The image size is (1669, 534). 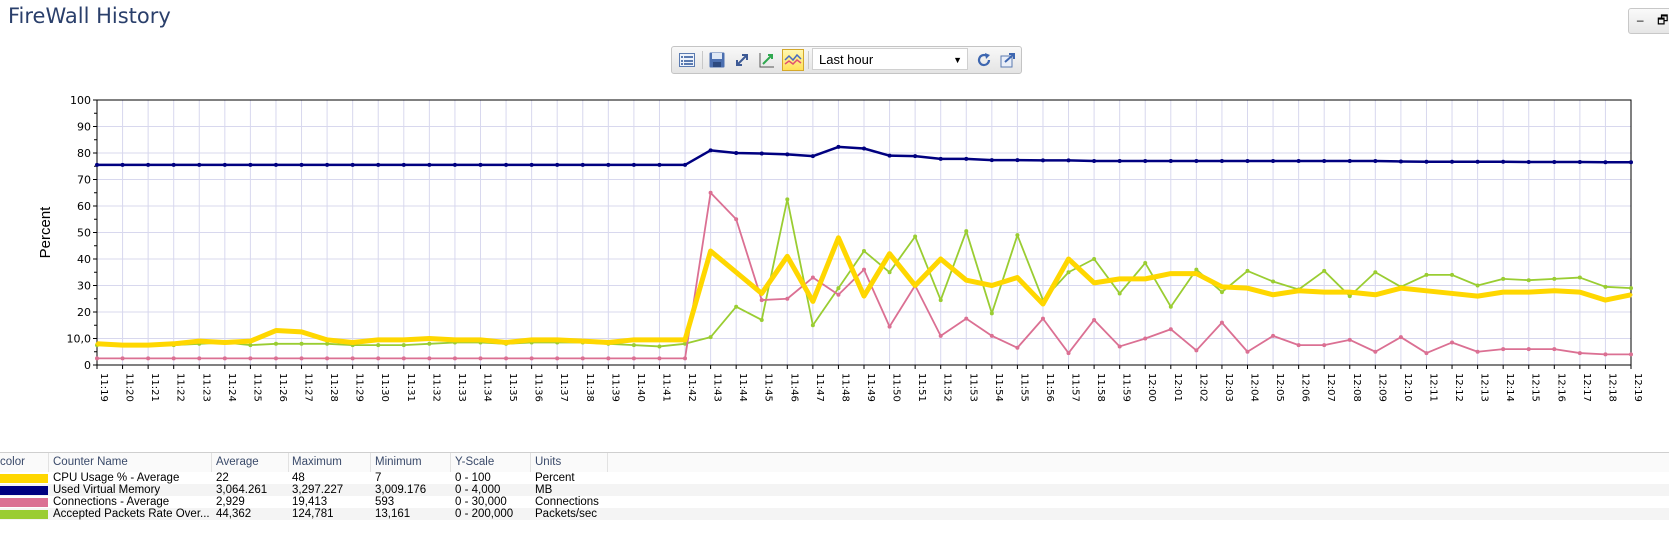 I want to click on x-tick-label: 11:33, so click(x=461, y=387).